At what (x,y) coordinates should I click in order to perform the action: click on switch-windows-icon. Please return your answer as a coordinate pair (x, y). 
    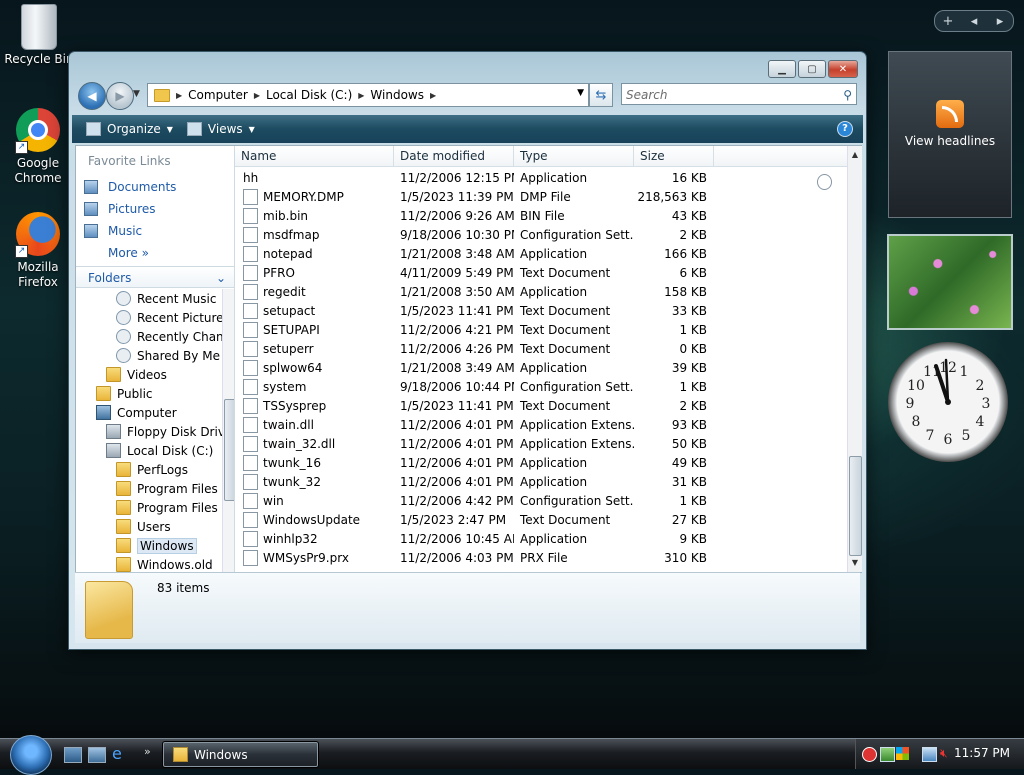
    Looking at the image, I should click on (97, 755).